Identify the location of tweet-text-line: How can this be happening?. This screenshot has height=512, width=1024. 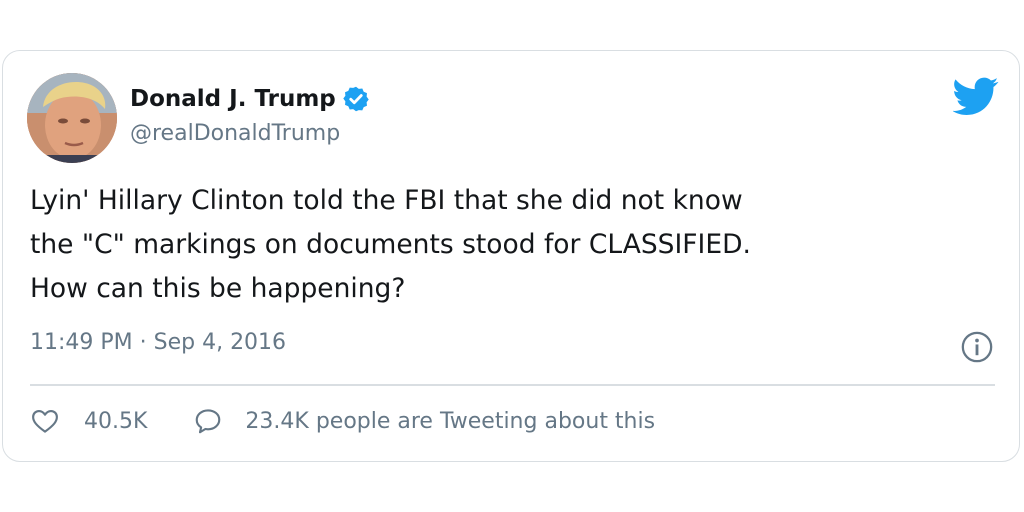
(218, 288).